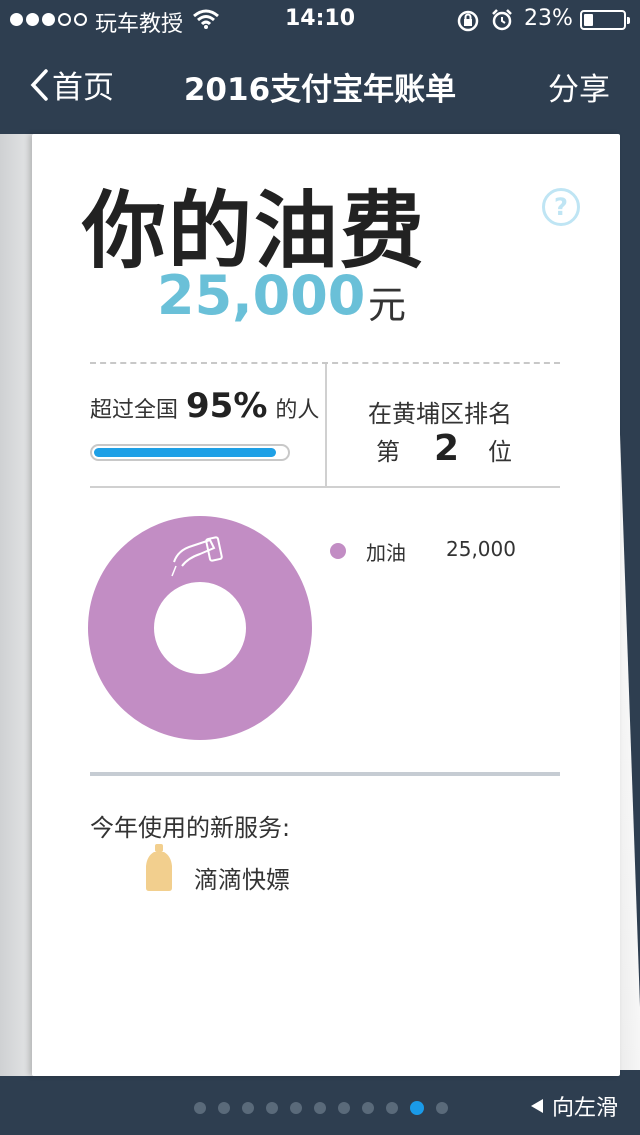 The height and width of the screenshot is (1135, 640). I want to click on alarm-icon, so click(502, 20).